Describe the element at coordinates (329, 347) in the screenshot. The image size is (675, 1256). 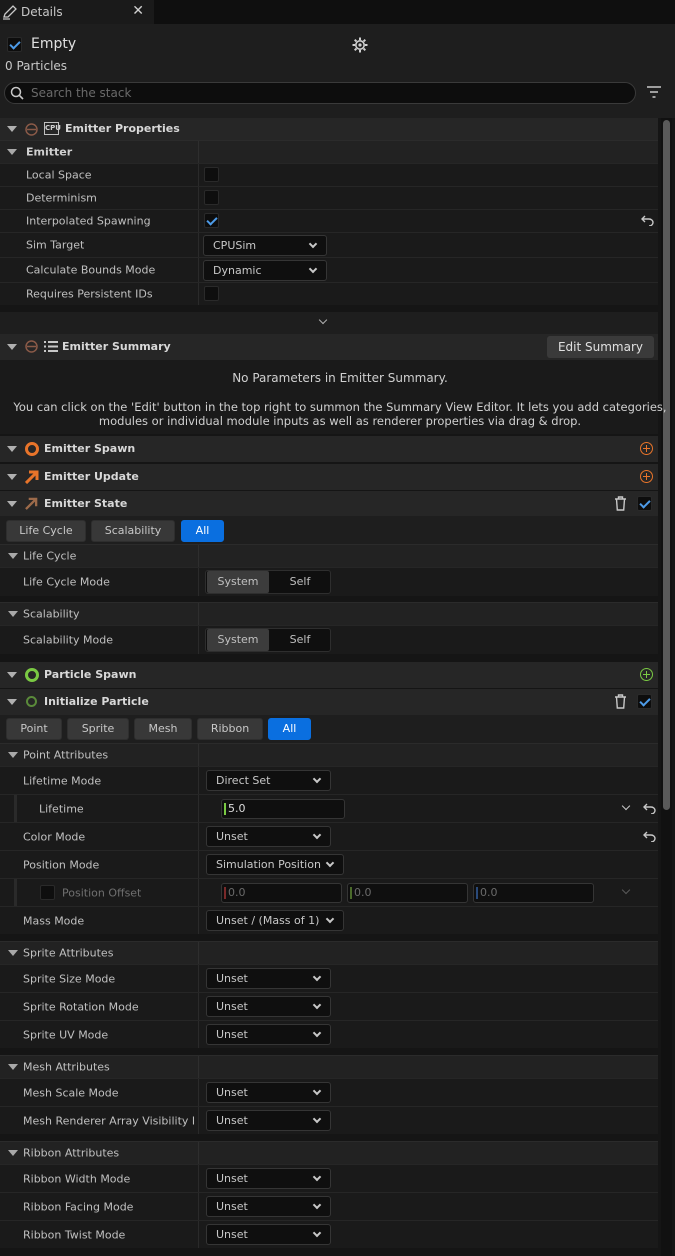
I see `emitter-summary-header: Emitter Summary Edit Summary` at that location.